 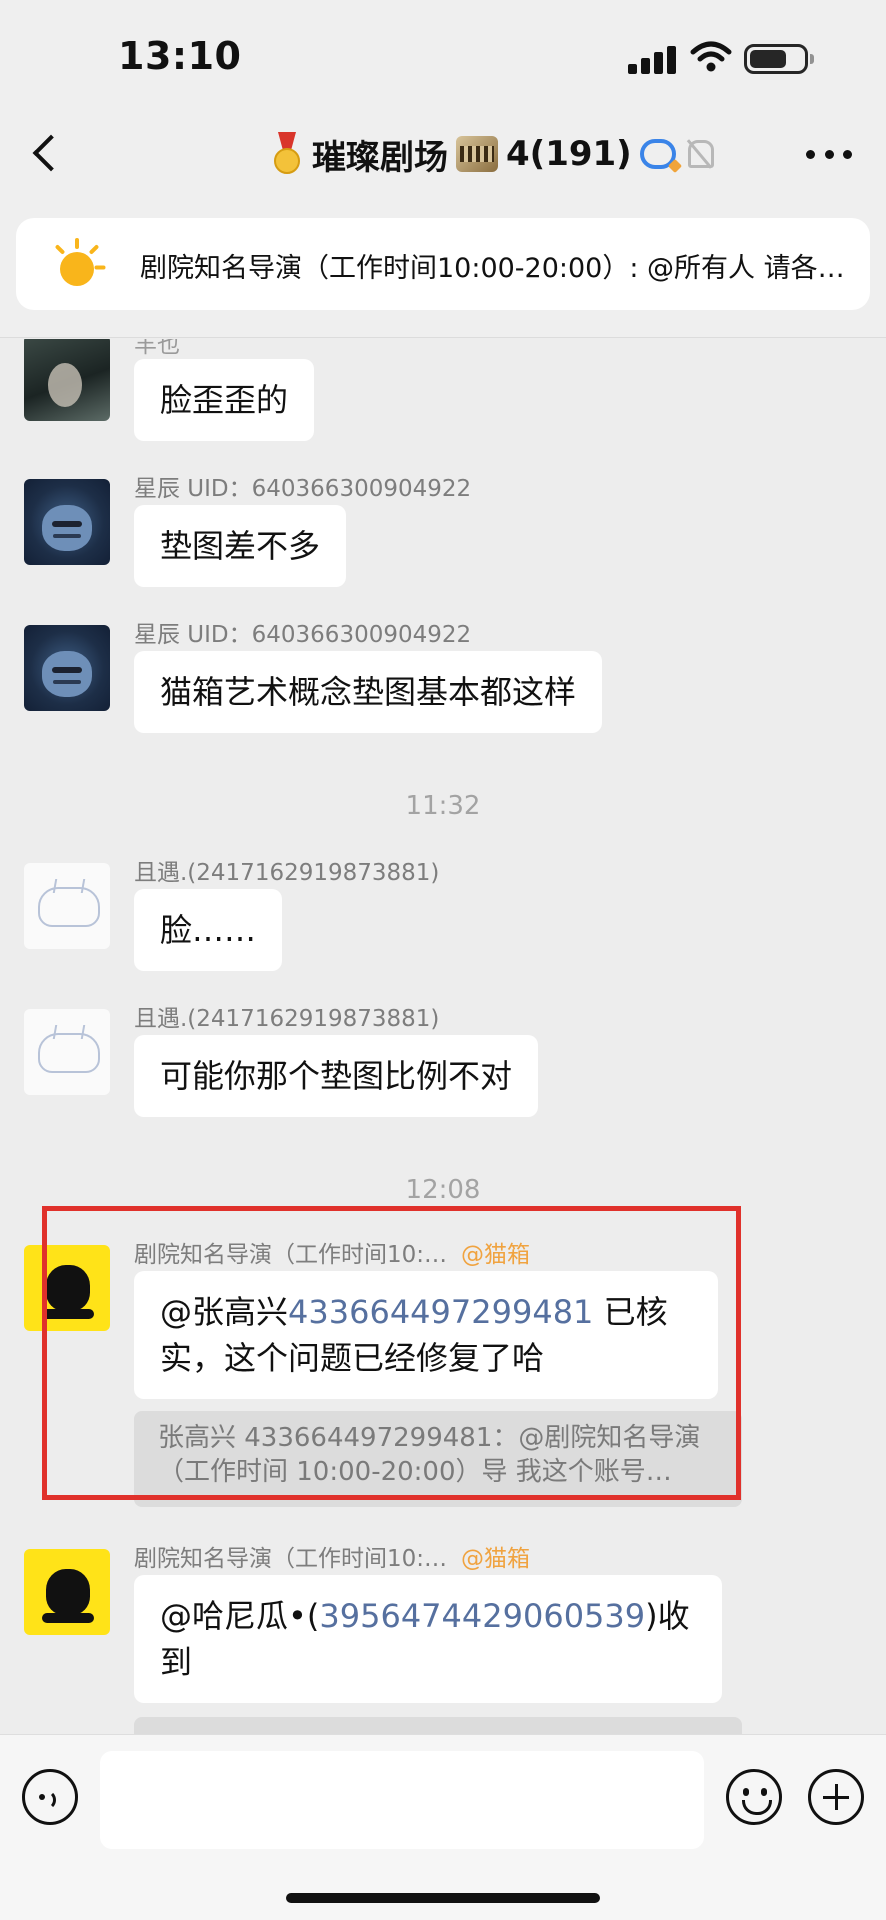 I want to click on time-divider: 12:08, so click(x=443, y=1190).